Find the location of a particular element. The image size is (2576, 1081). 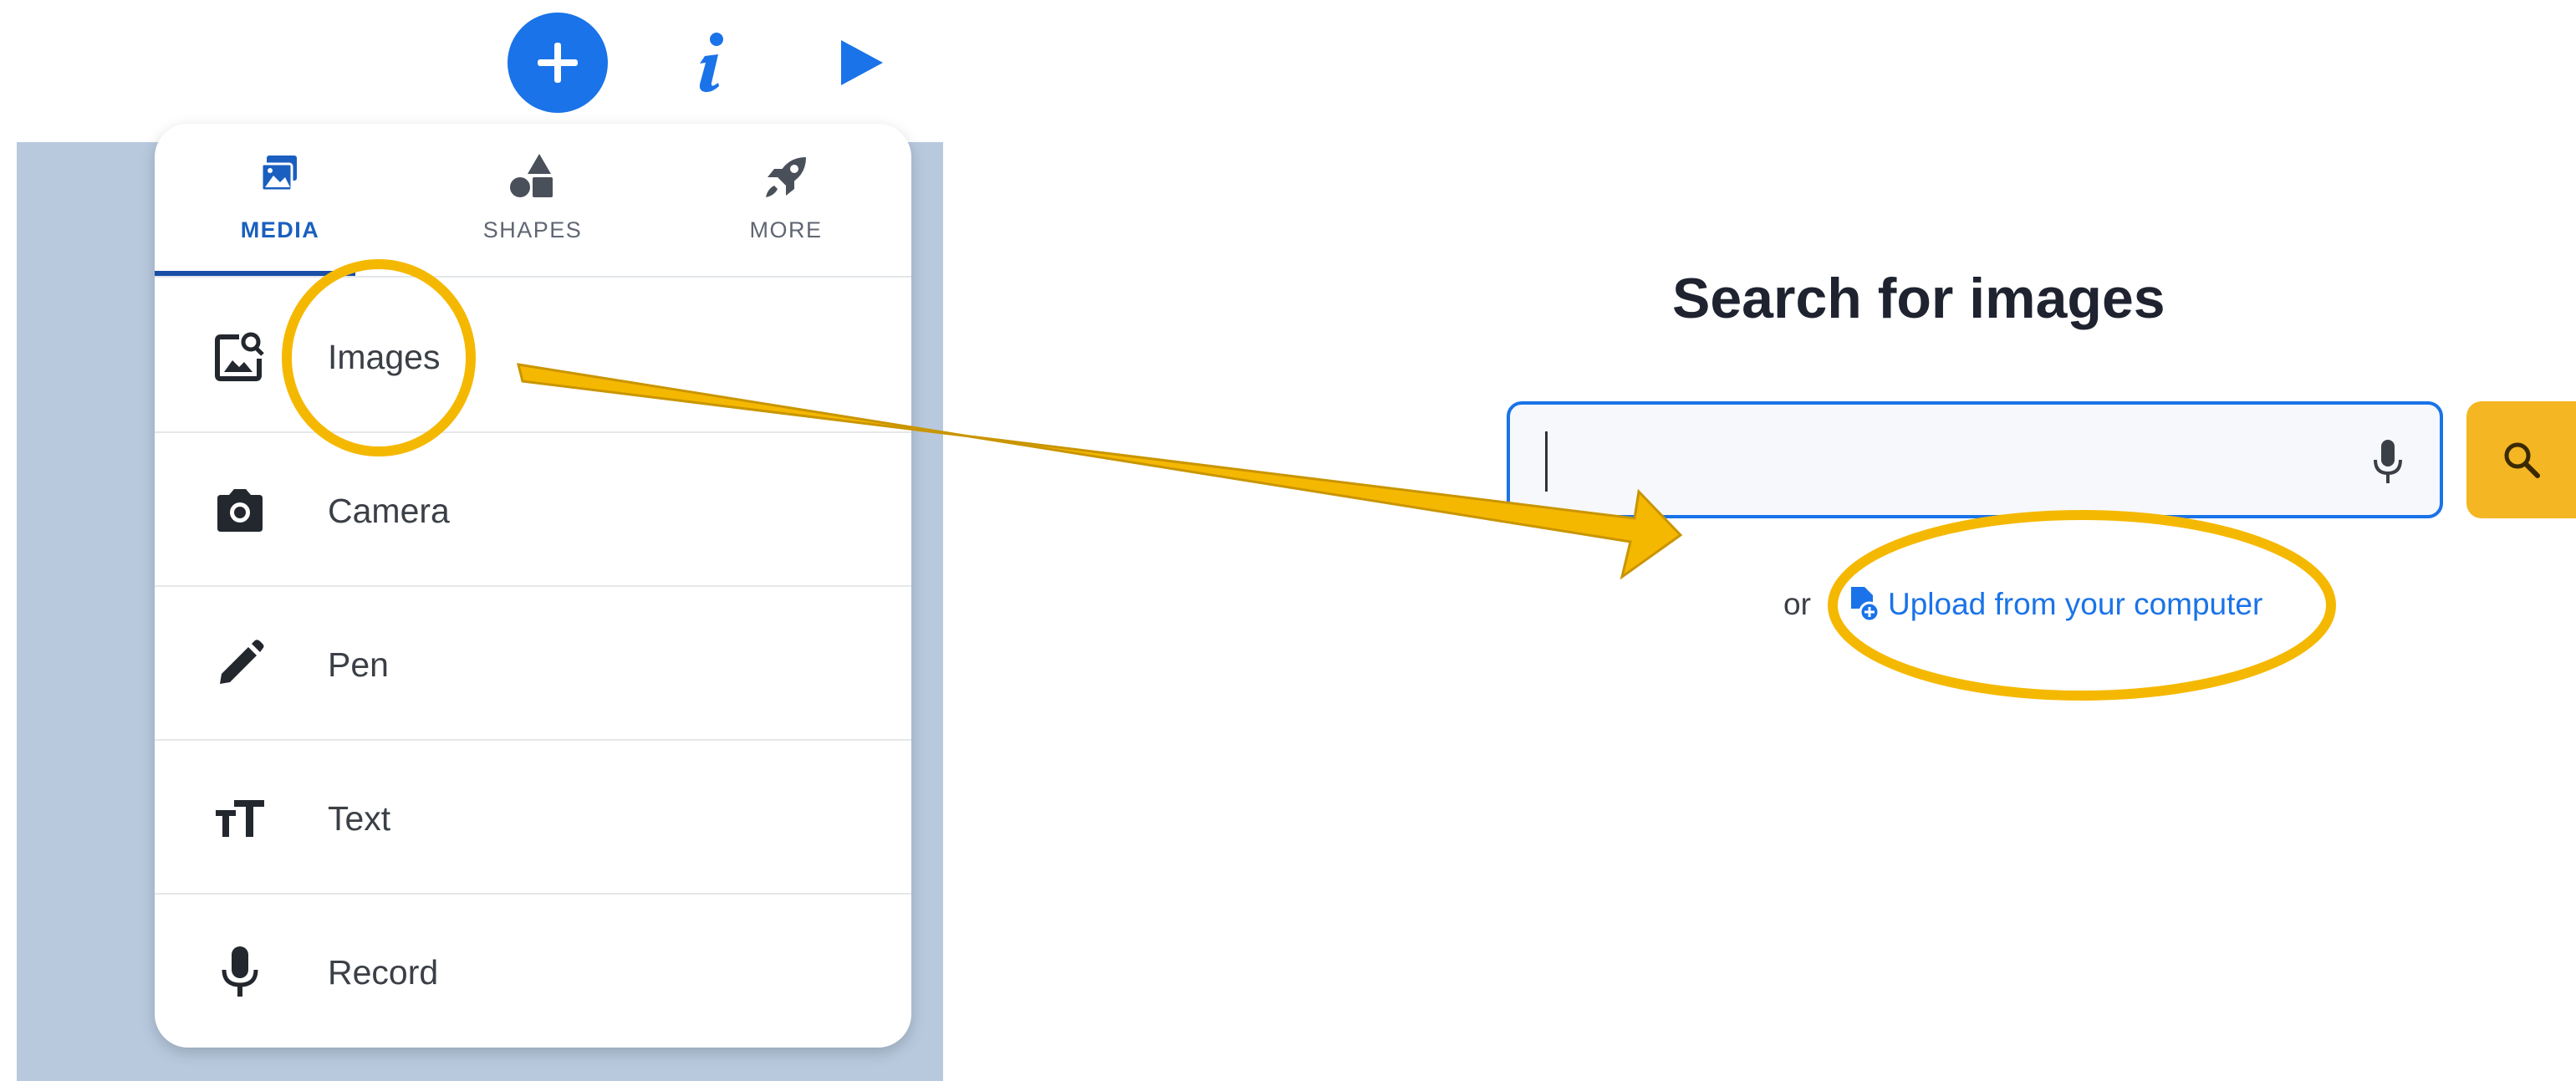

play-button is located at coordinates (861, 62).